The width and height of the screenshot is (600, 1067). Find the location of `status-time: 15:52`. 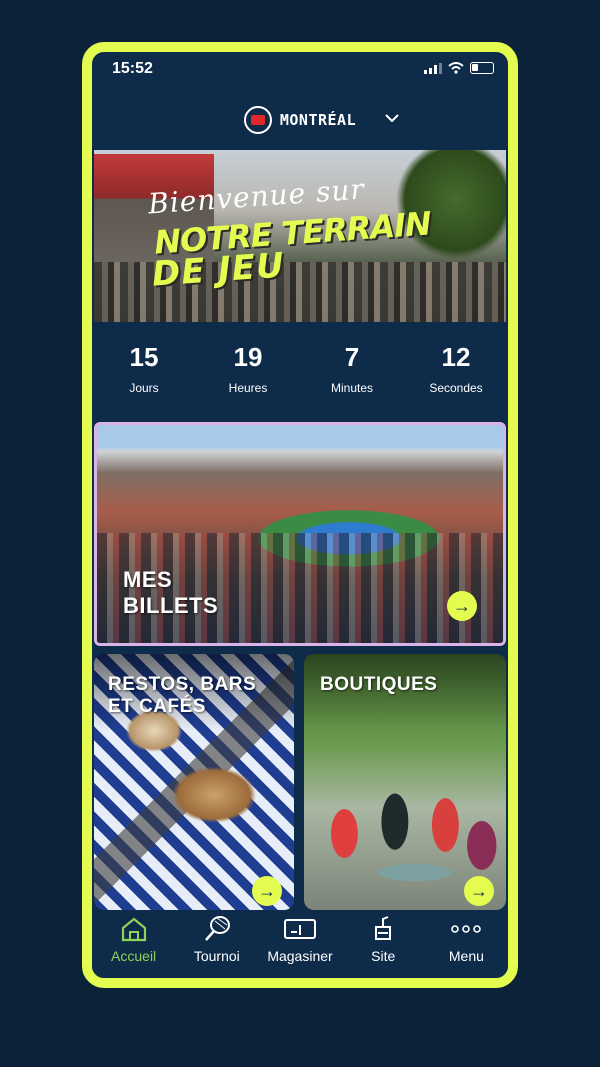

status-time: 15:52 is located at coordinates (132, 68).